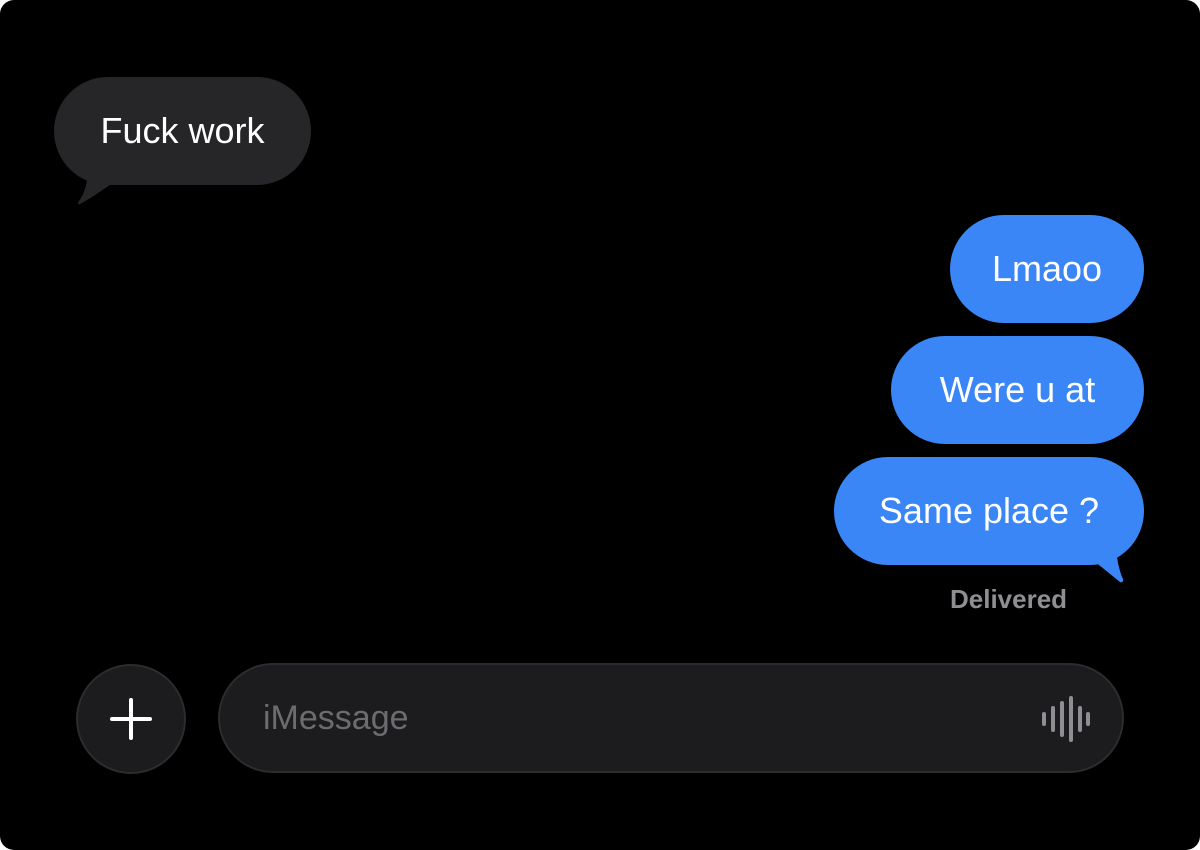 This screenshot has width=1200, height=850. I want to click on message-input: iMessage, so click(671, 718).